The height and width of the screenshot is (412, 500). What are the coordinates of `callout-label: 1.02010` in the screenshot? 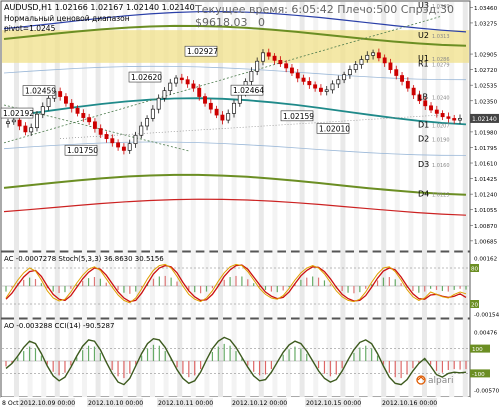 It's located at (334, 128).